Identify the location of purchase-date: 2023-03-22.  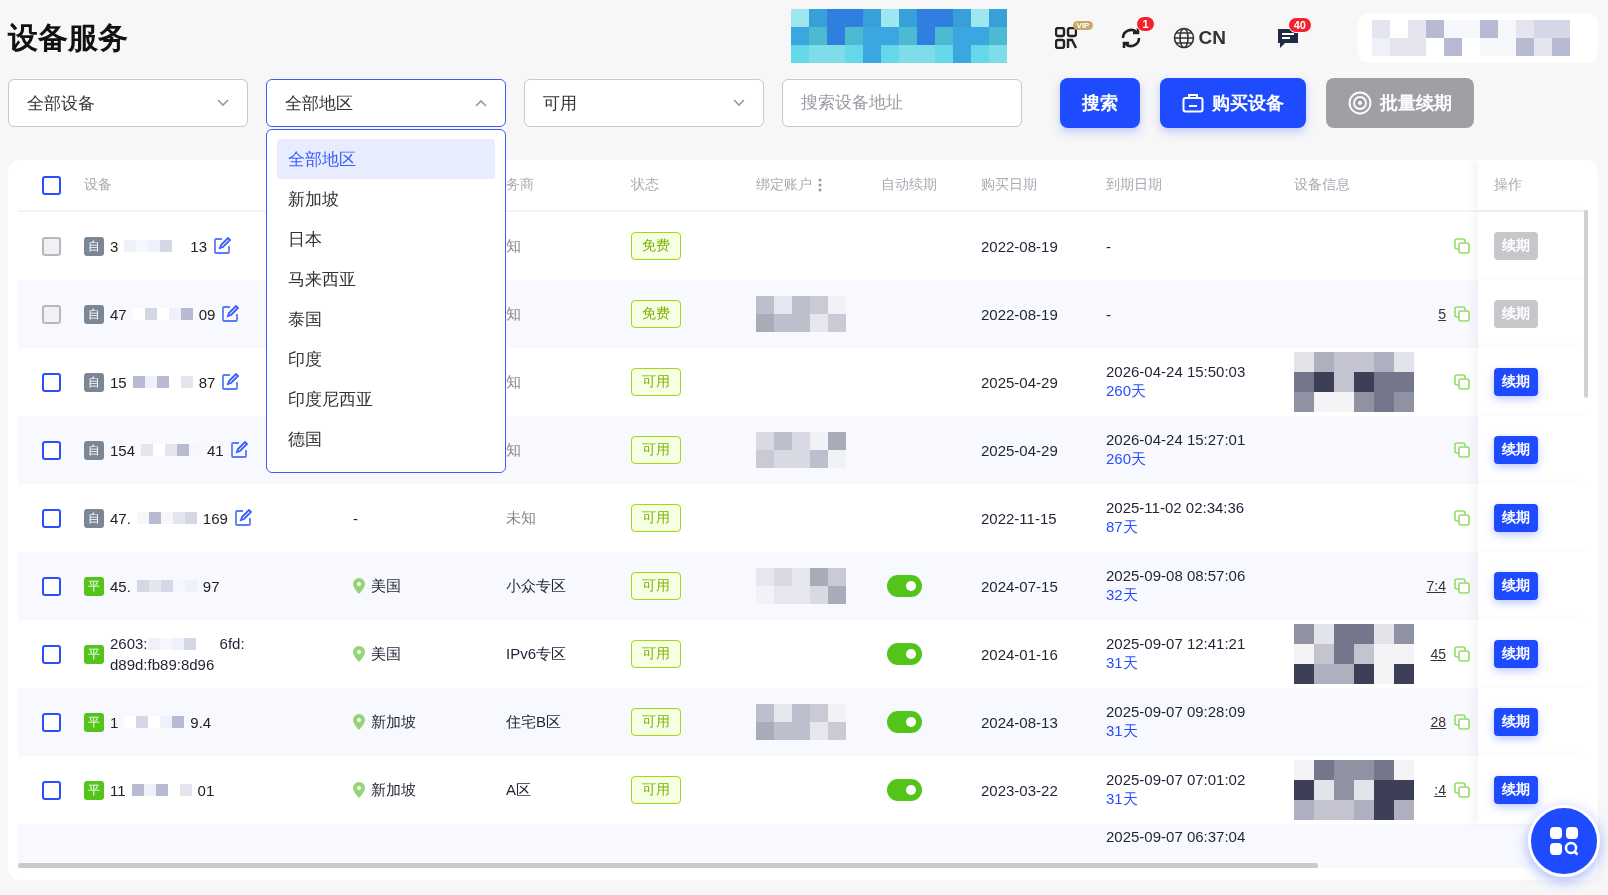
(1019, 790).